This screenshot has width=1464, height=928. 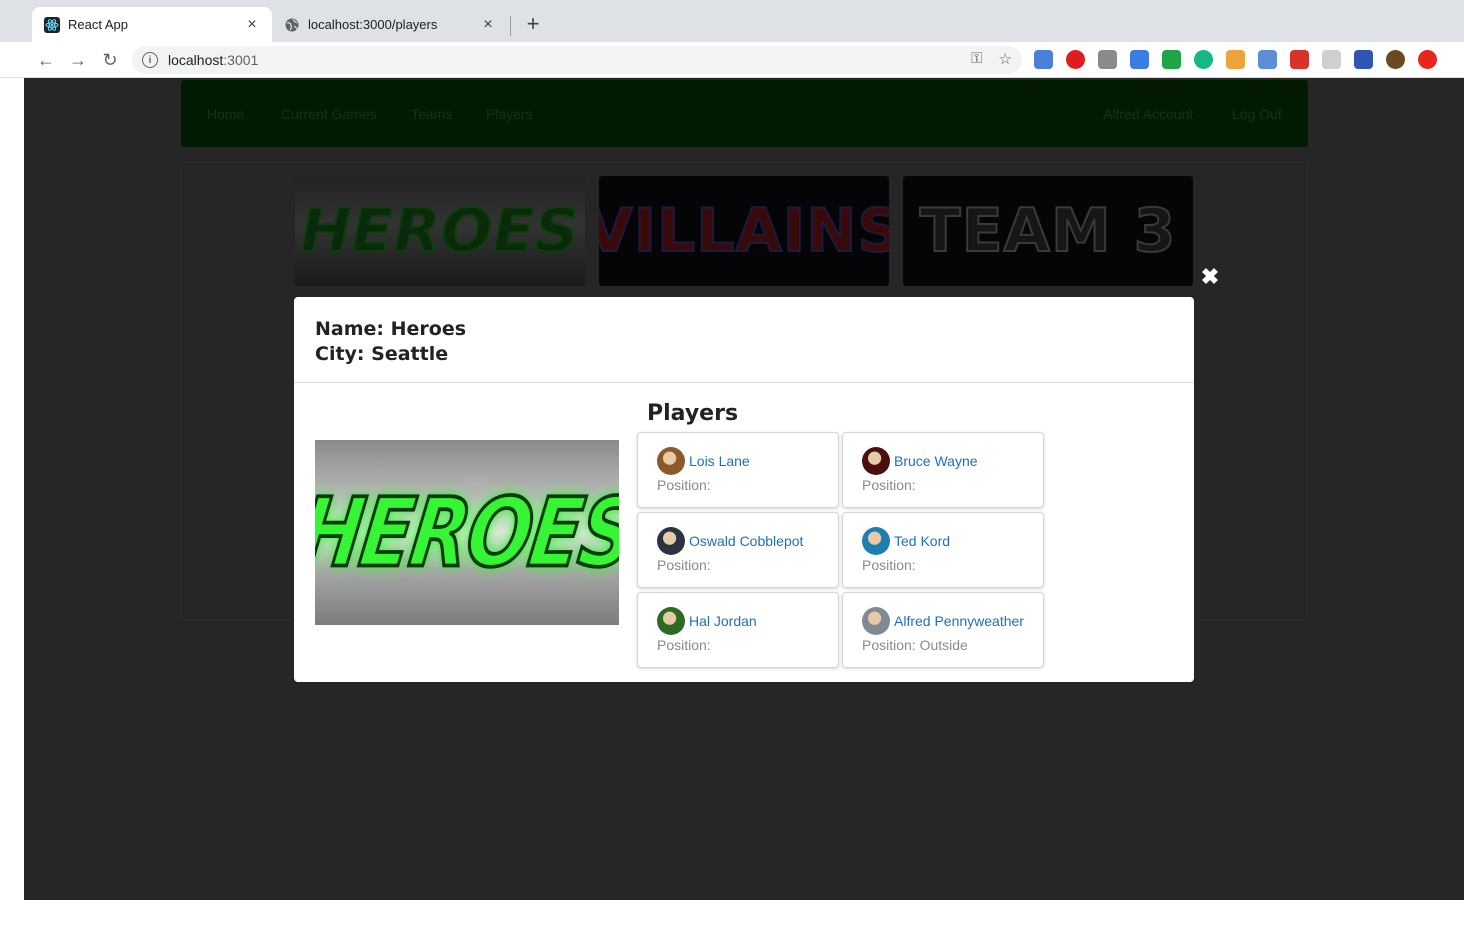 What do you see at coordinates (110, 60) in the screenshot?
I see `reload-button: ↻` at bounding box center [110, 60].